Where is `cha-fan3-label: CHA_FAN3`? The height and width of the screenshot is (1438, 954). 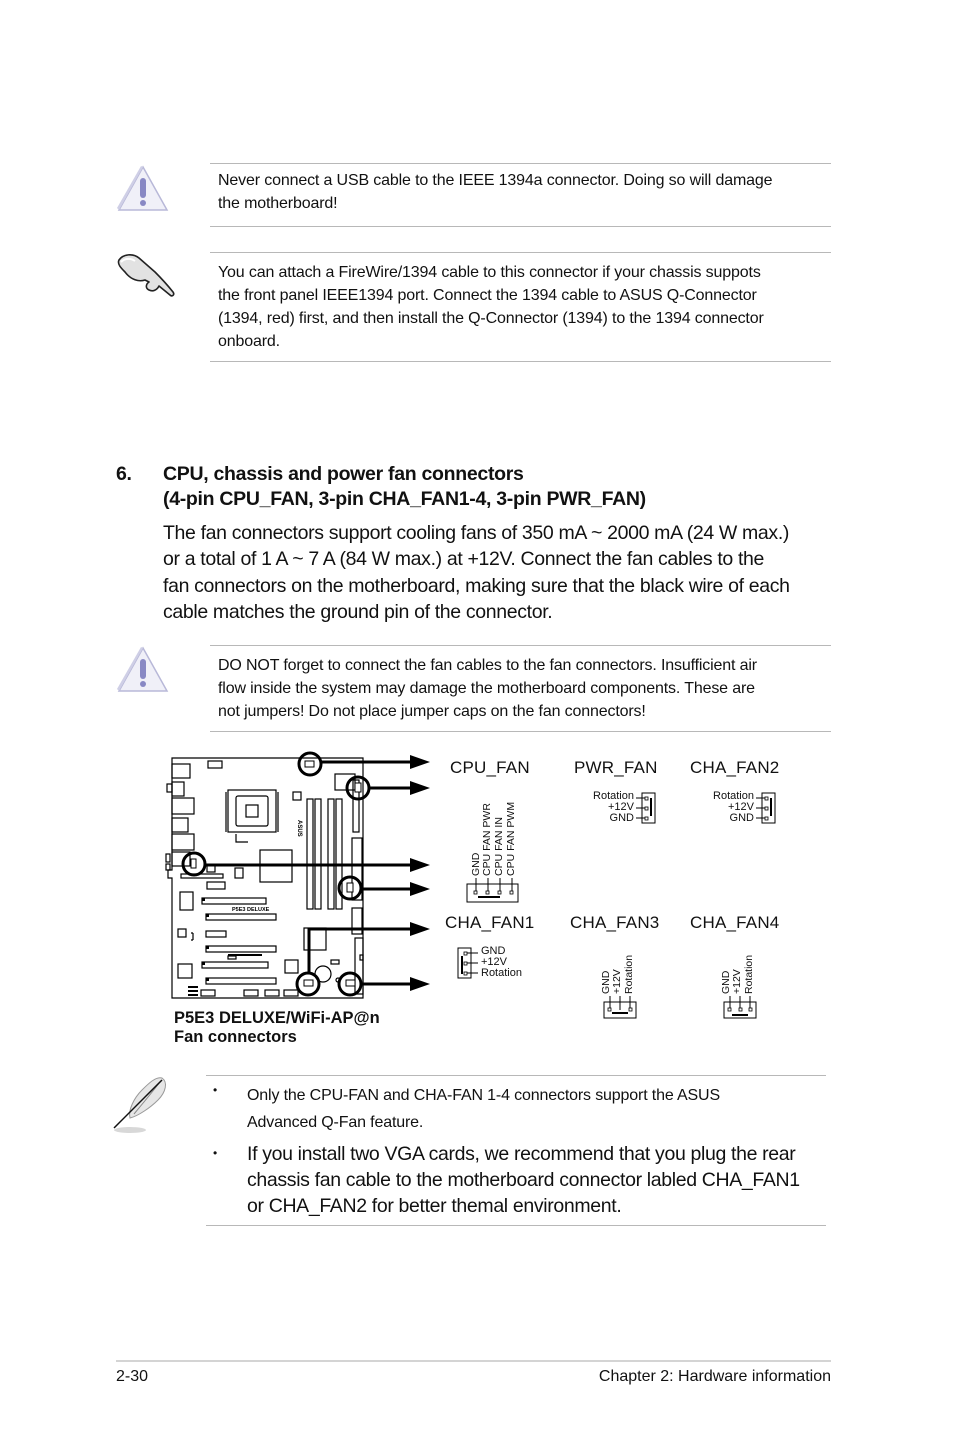
cha-fan3-label: CHA_FAN3 is located at coordinates (615, 922).